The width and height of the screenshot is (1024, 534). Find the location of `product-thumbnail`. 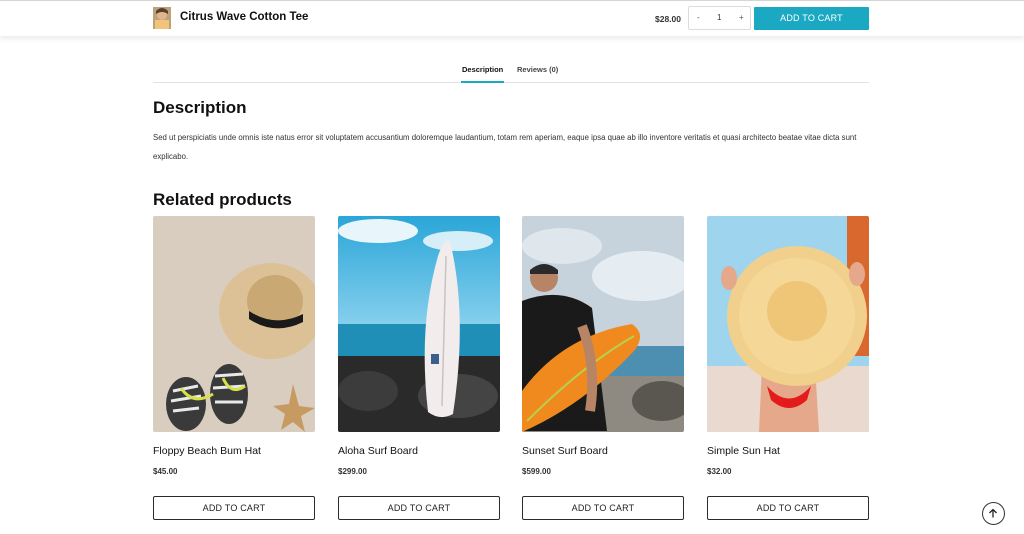

product-thumbnail is located at coordinates (162, 18).